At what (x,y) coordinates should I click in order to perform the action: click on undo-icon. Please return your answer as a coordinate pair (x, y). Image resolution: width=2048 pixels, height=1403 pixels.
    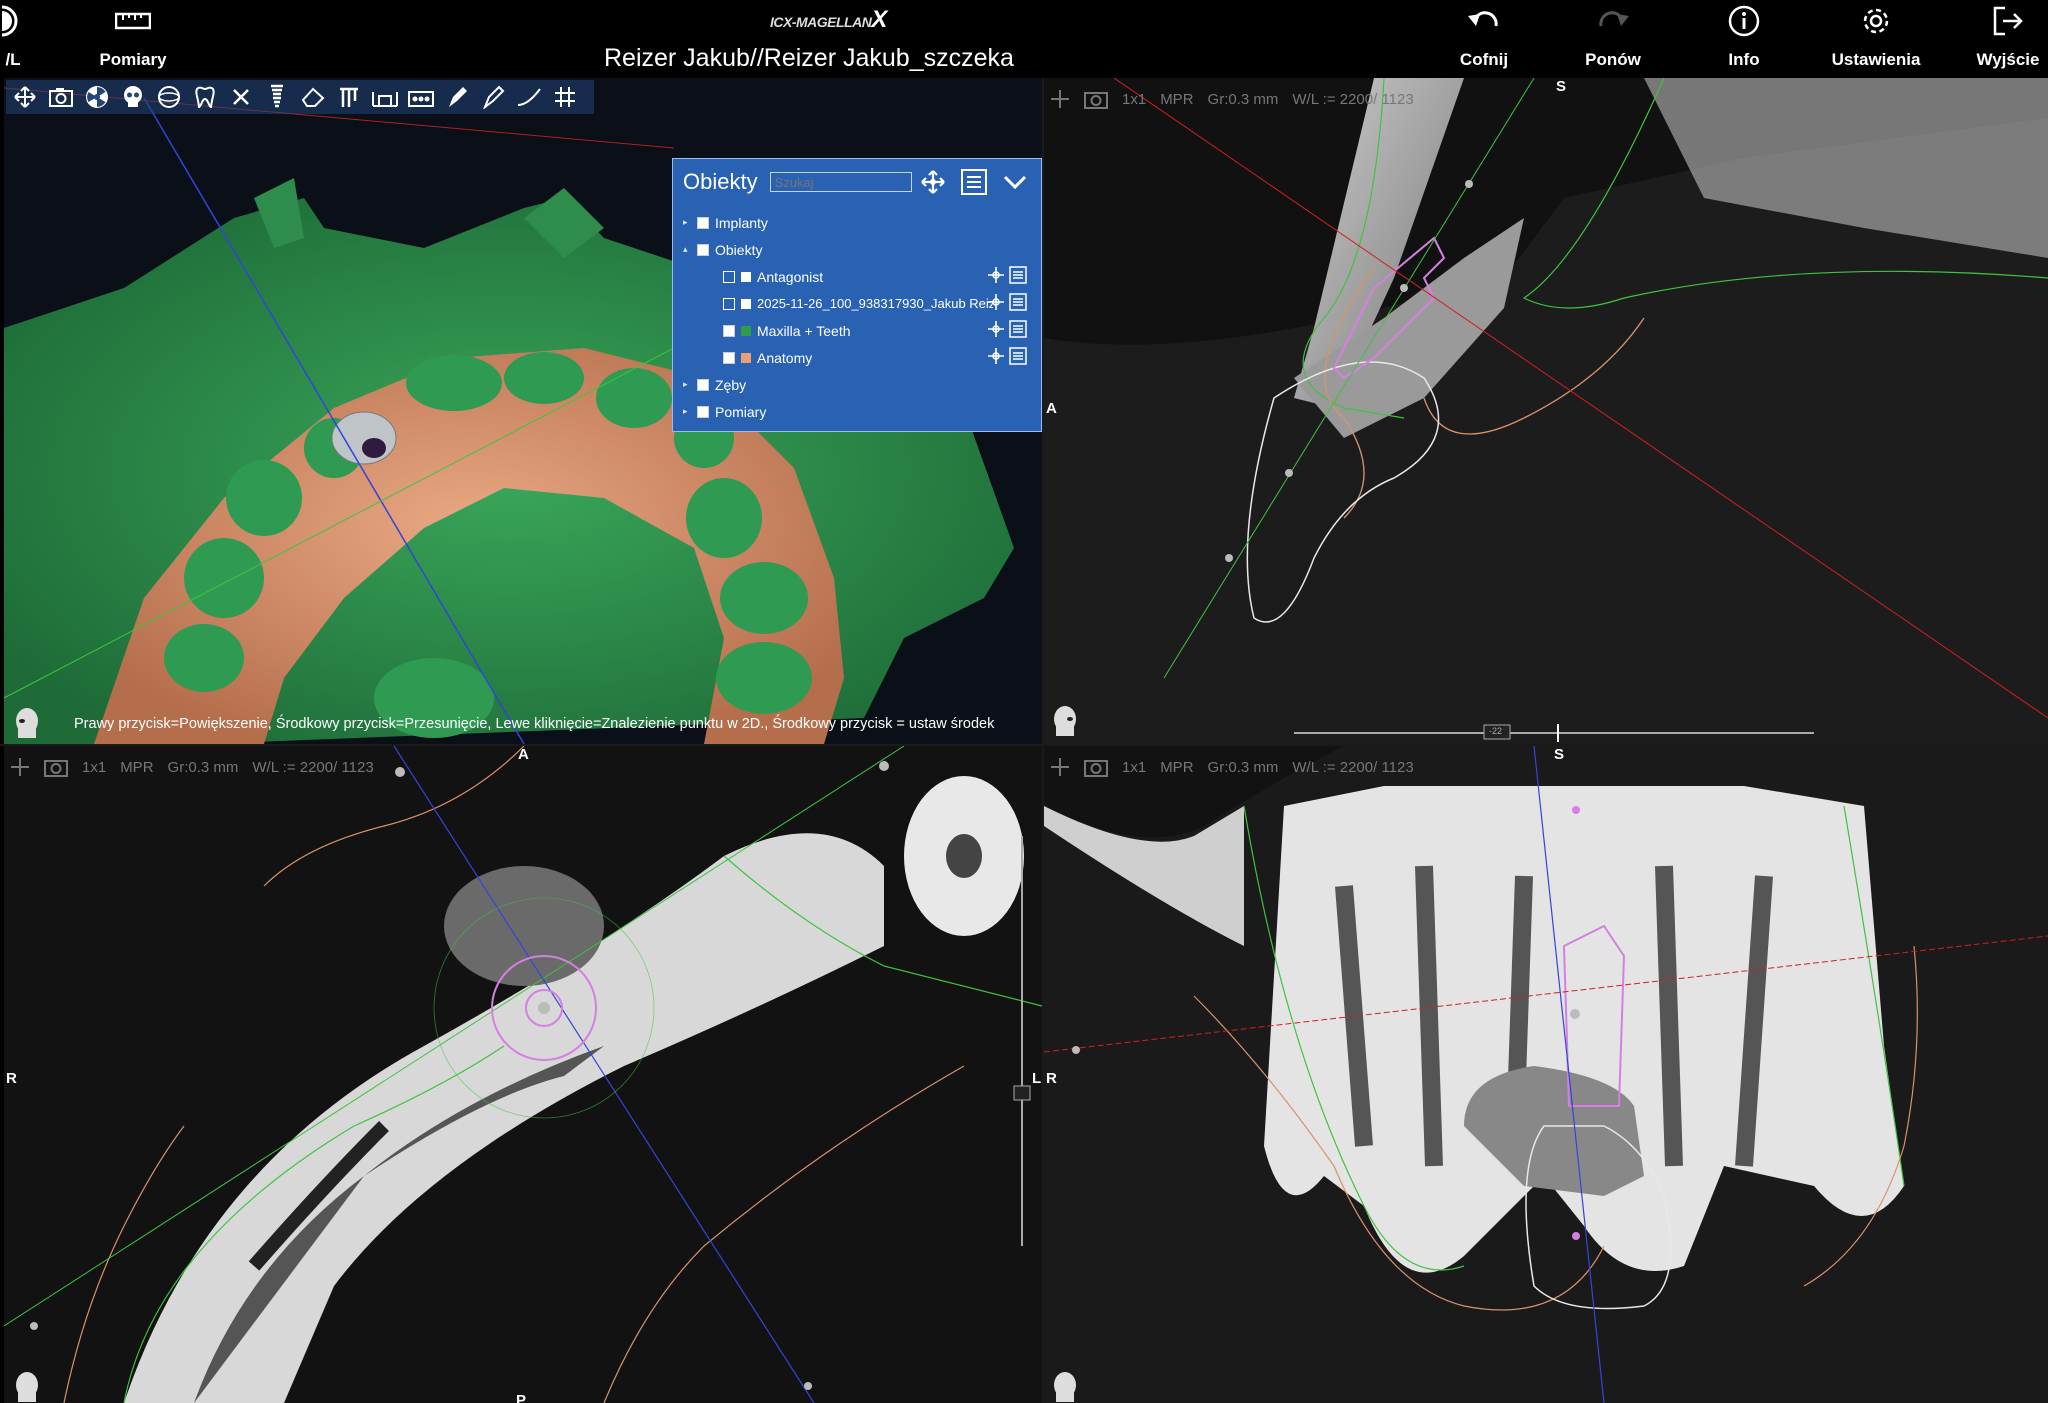
    Looking at the image, I should click on (1484, 21).